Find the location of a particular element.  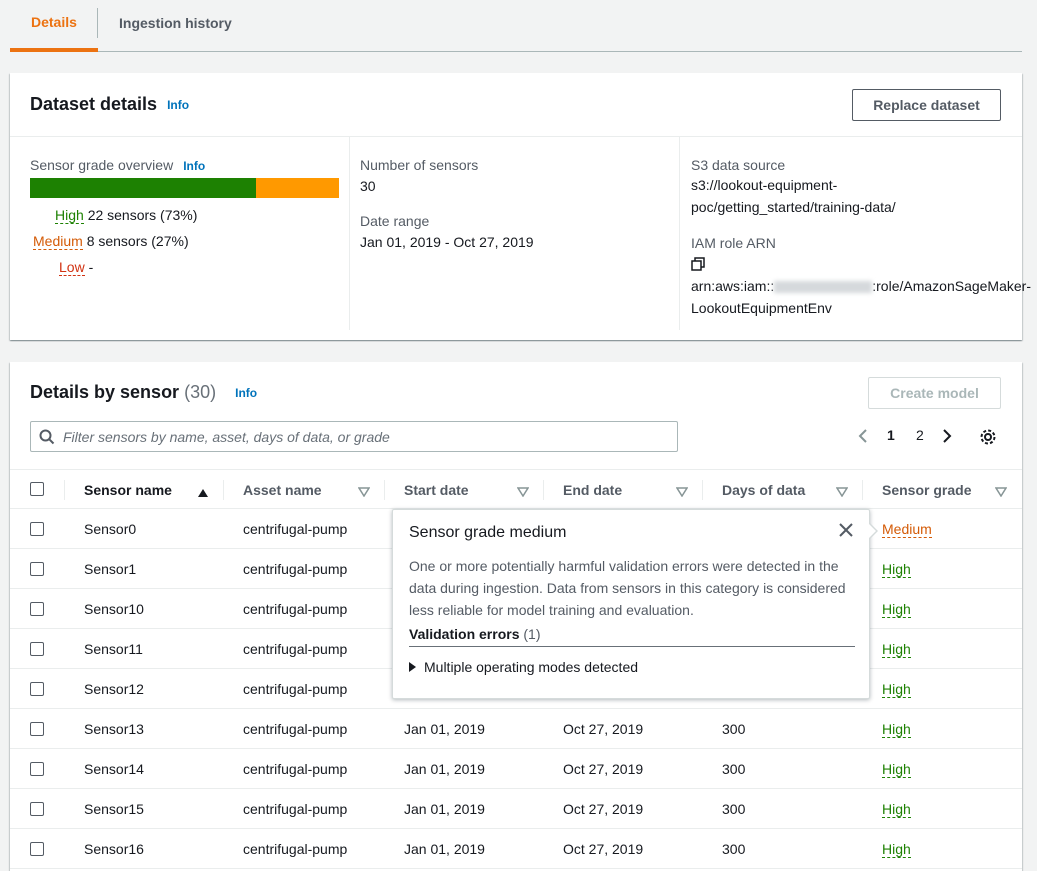

s3-value-line2: poc/getting_started/training-data/ is located at coordinates (793, 207).